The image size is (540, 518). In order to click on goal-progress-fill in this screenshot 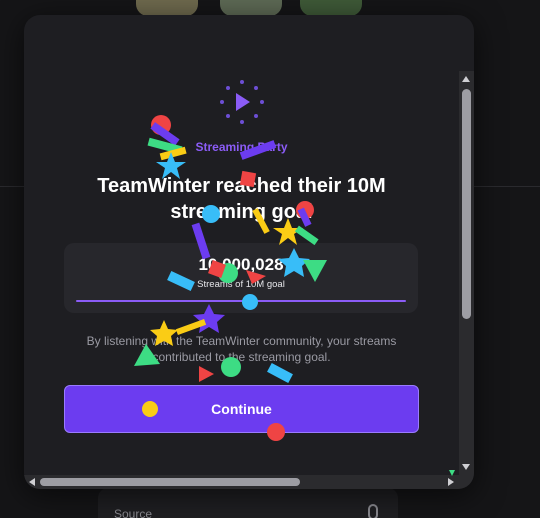, I will do `click(241, 301)`.